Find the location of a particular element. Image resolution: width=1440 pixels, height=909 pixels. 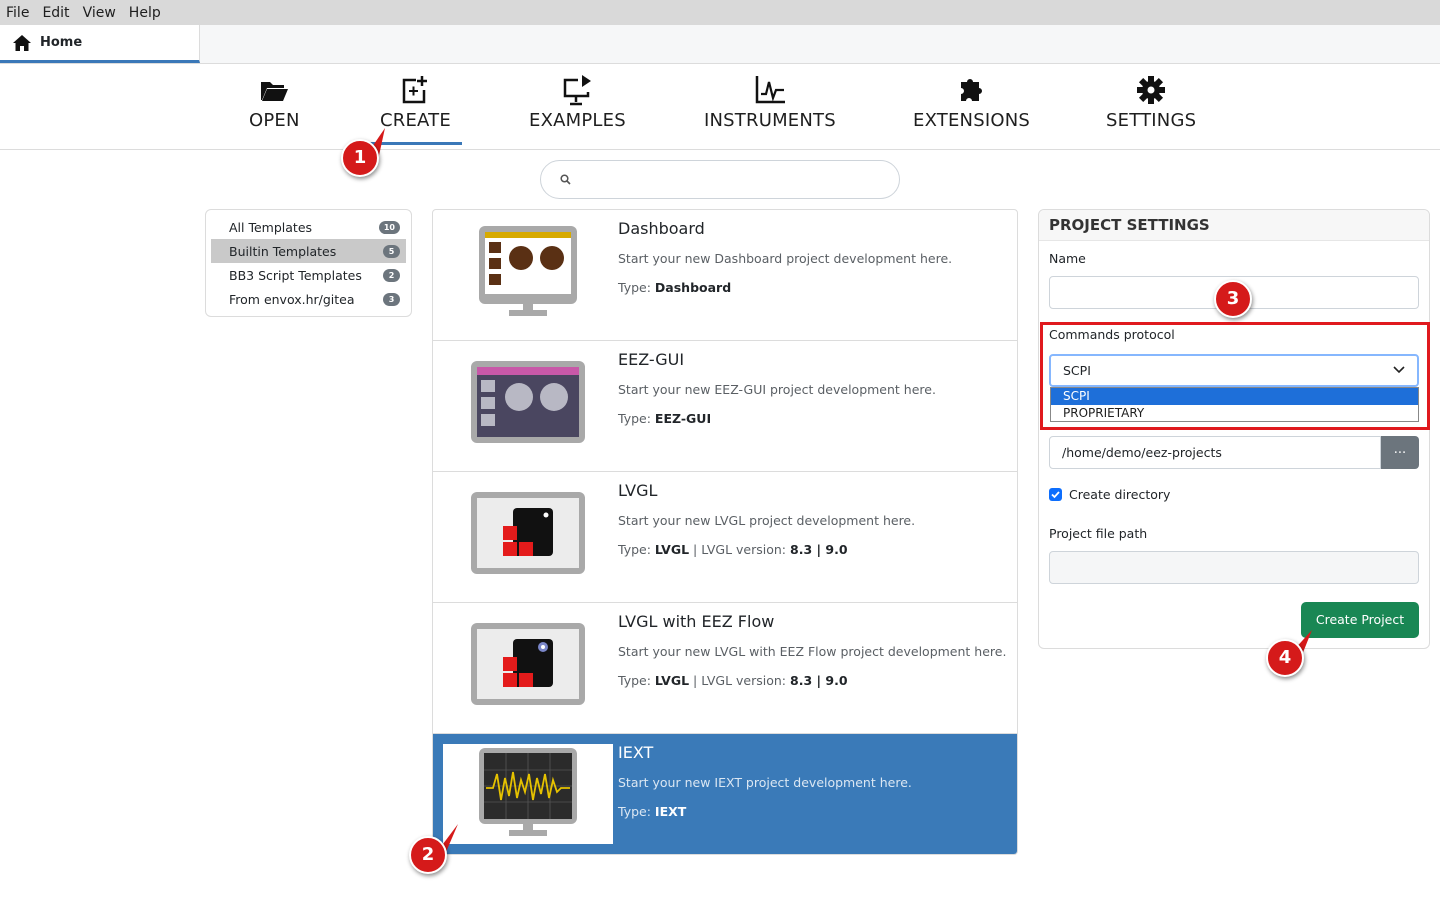

annotation-marker-4: 4 is located at coordinates (1285, 658).